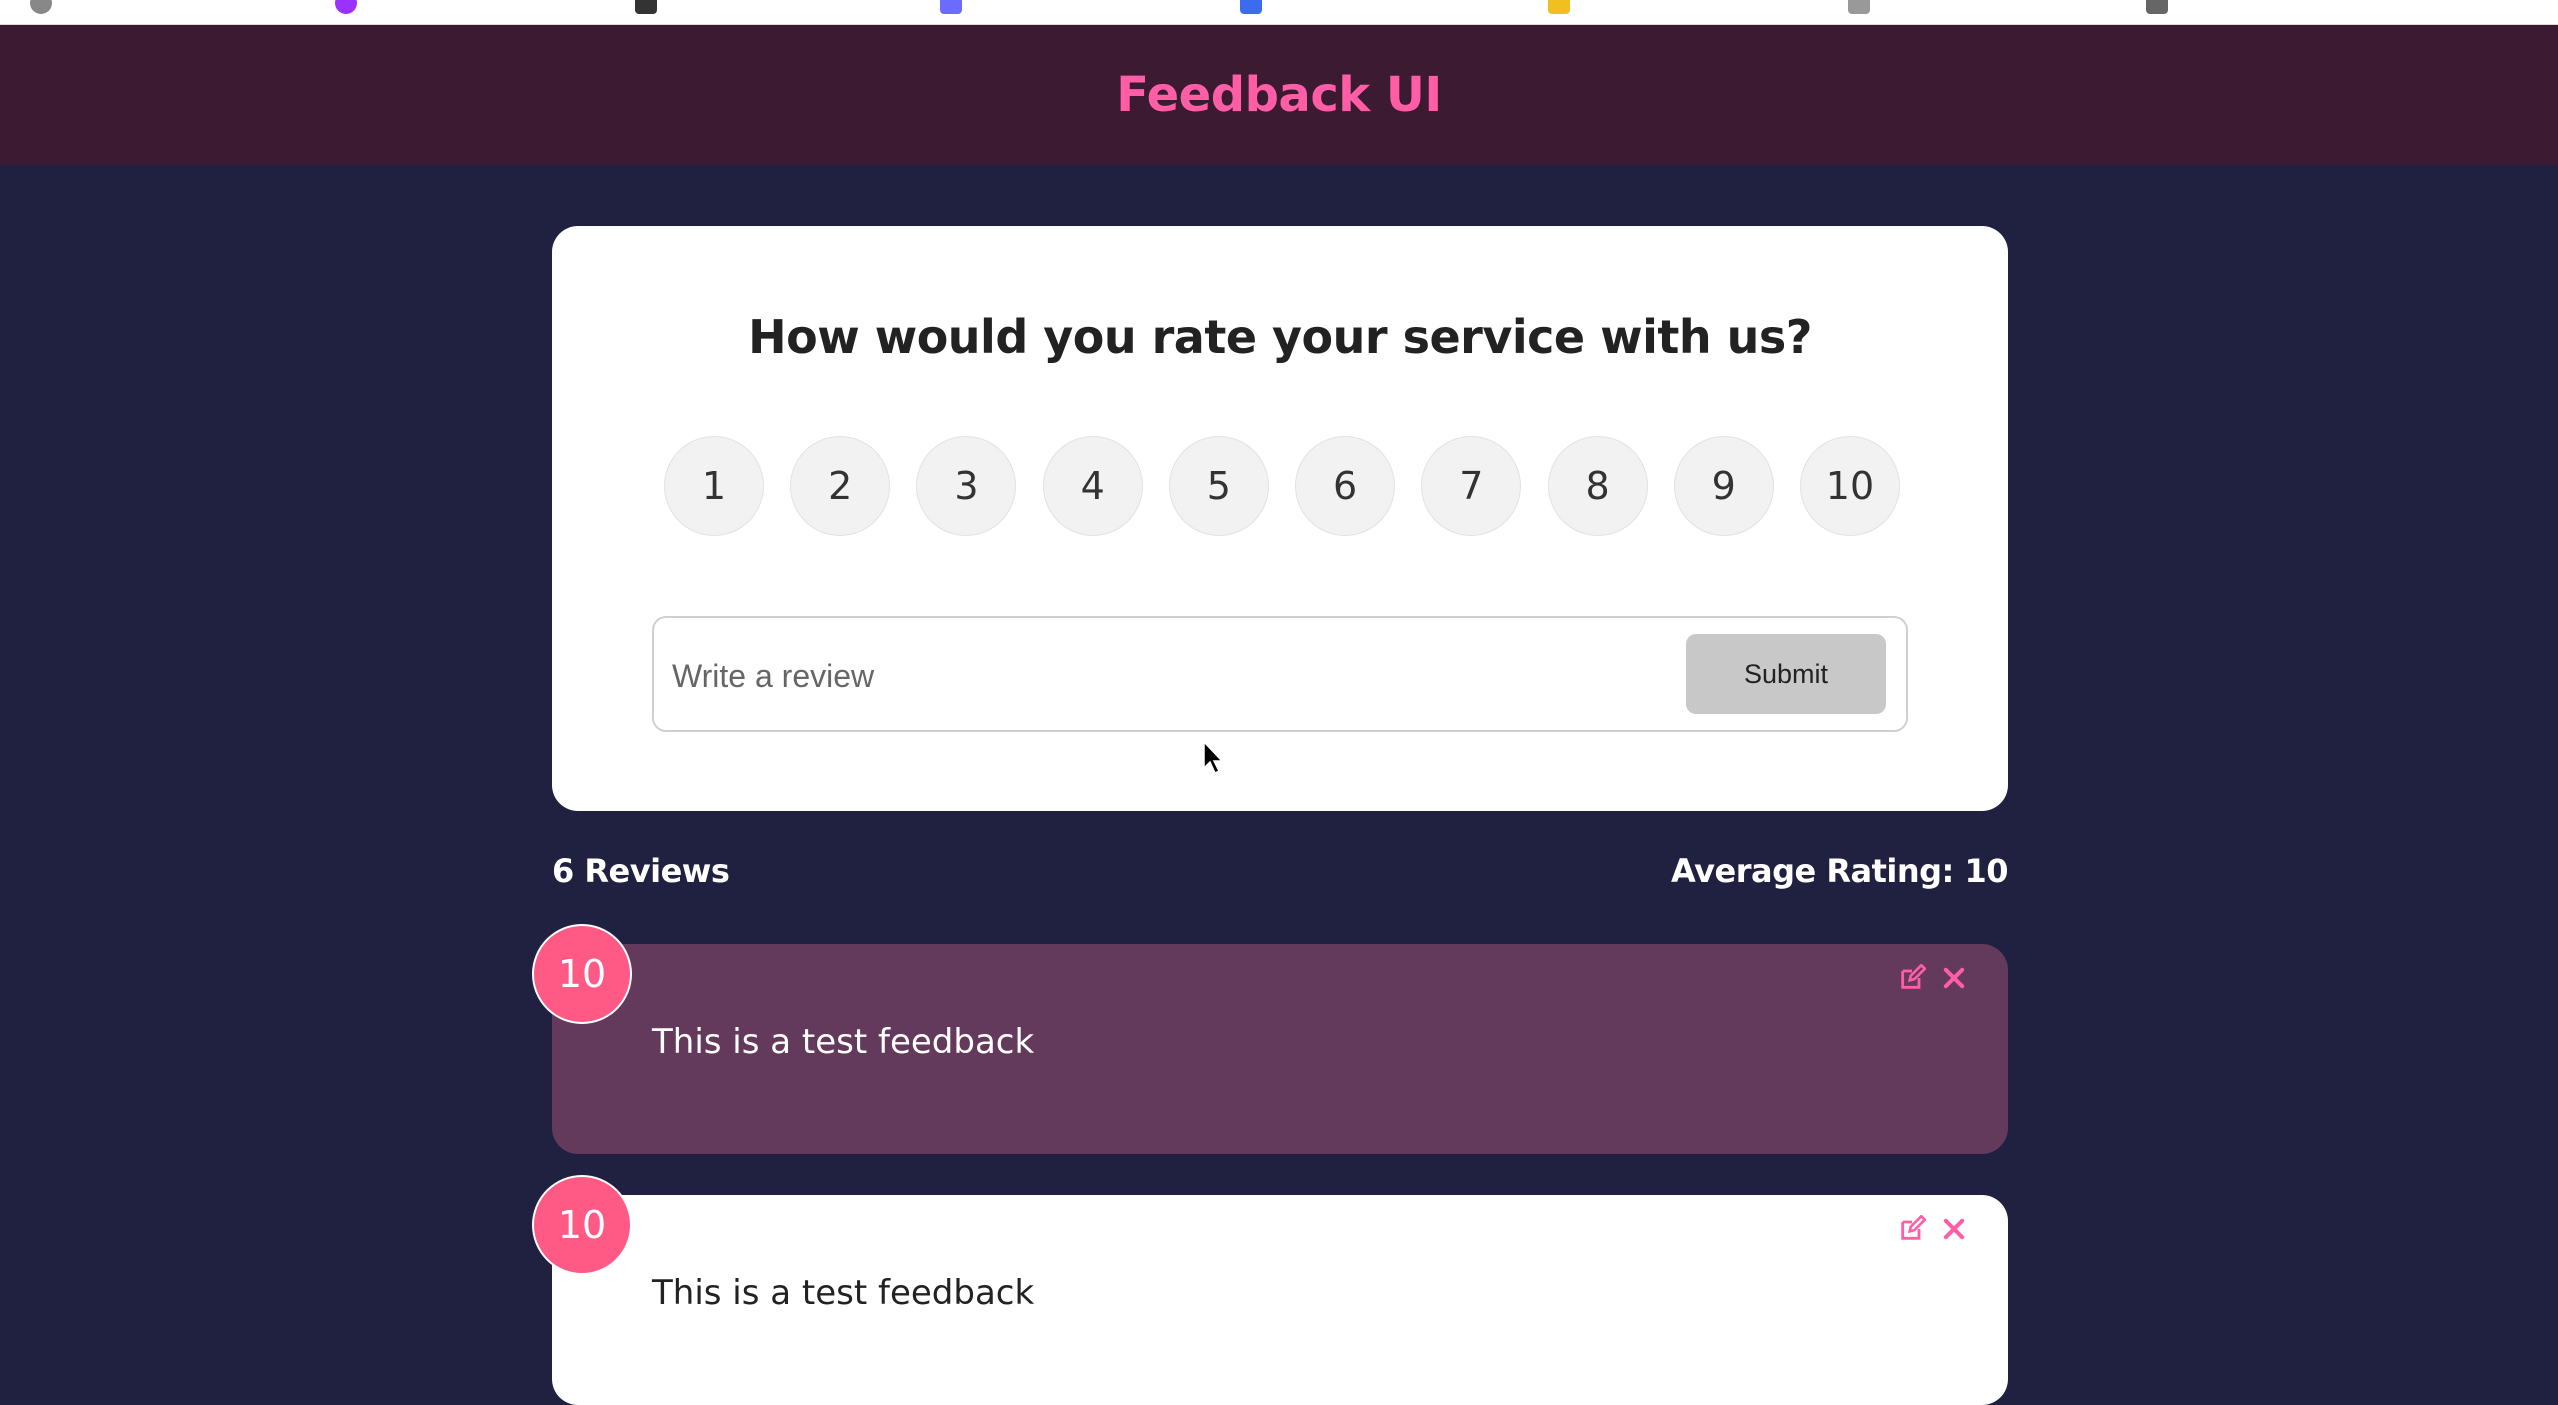 The image size is (2558, 1405). What do you see at coordinates (1280, 337) in the screenshot?
I see `rating-question: How would you rate your service with us?` at bounding box center [1280, 337].